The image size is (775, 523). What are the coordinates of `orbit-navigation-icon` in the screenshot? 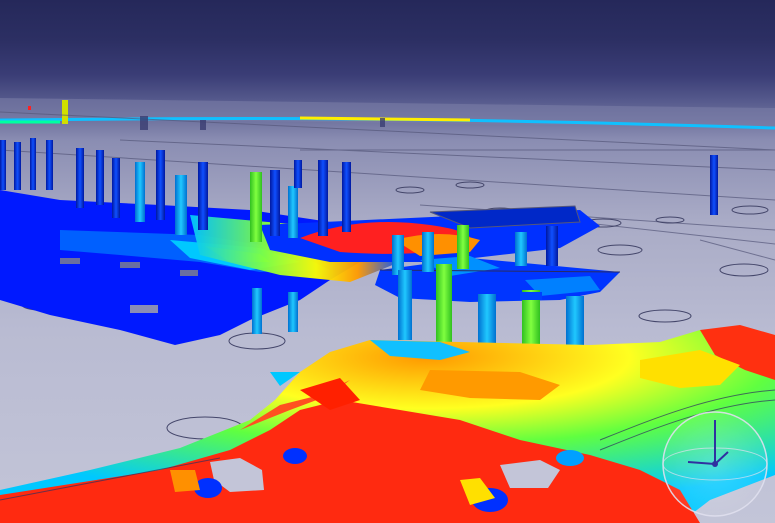 It's located at (715, 464).